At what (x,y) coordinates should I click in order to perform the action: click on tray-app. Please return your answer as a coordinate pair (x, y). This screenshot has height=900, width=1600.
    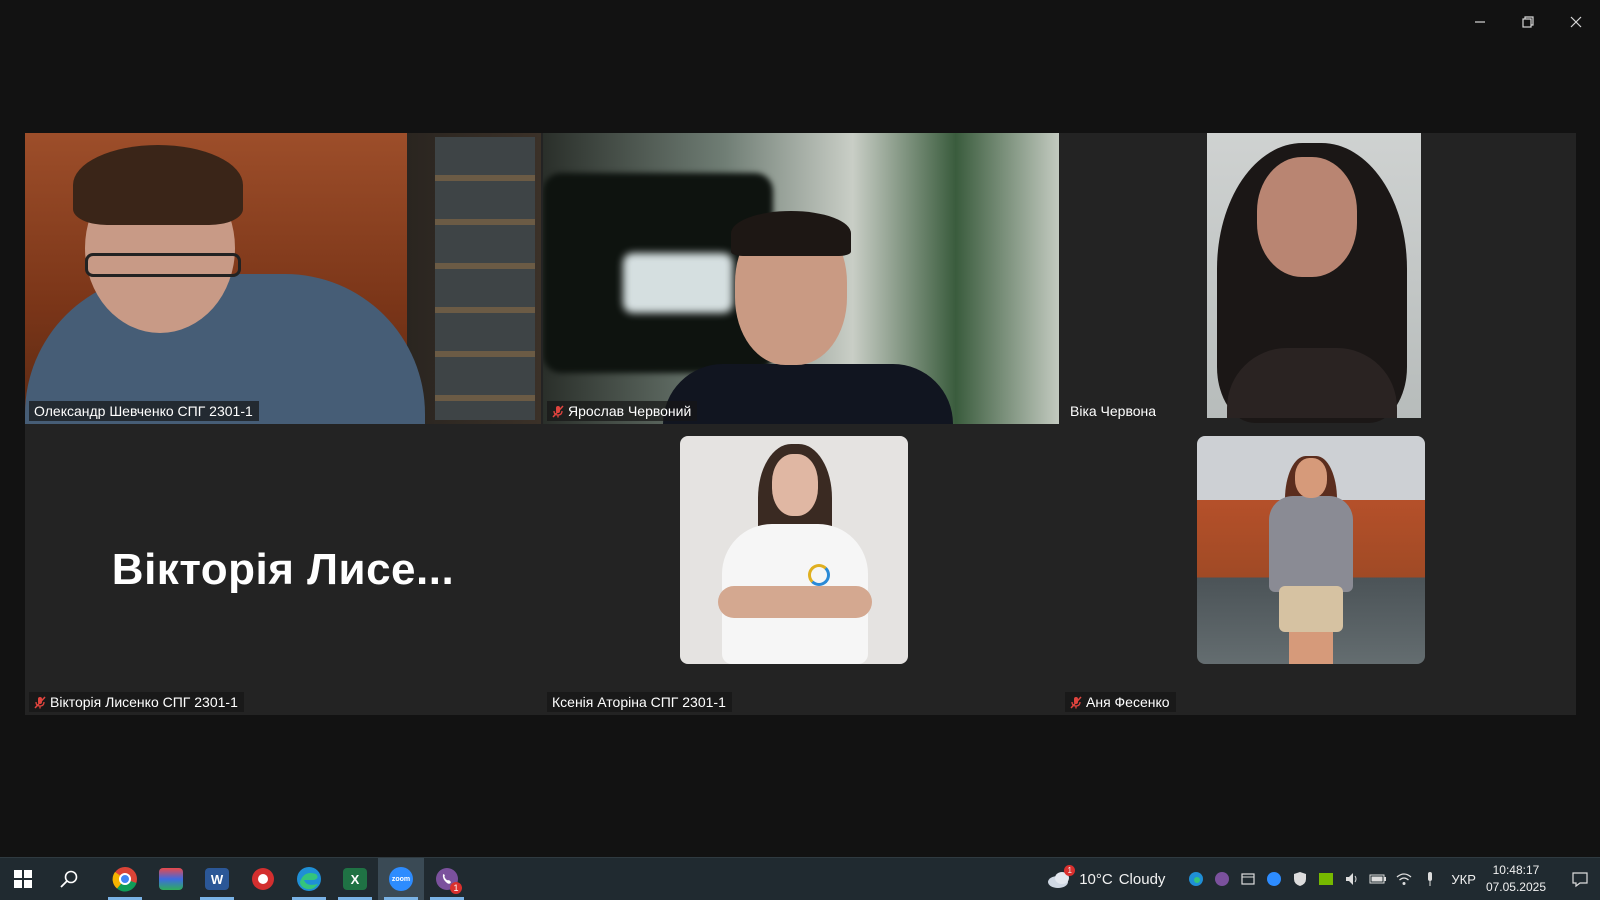
    Looking at the image, I should click on (1248, 879).